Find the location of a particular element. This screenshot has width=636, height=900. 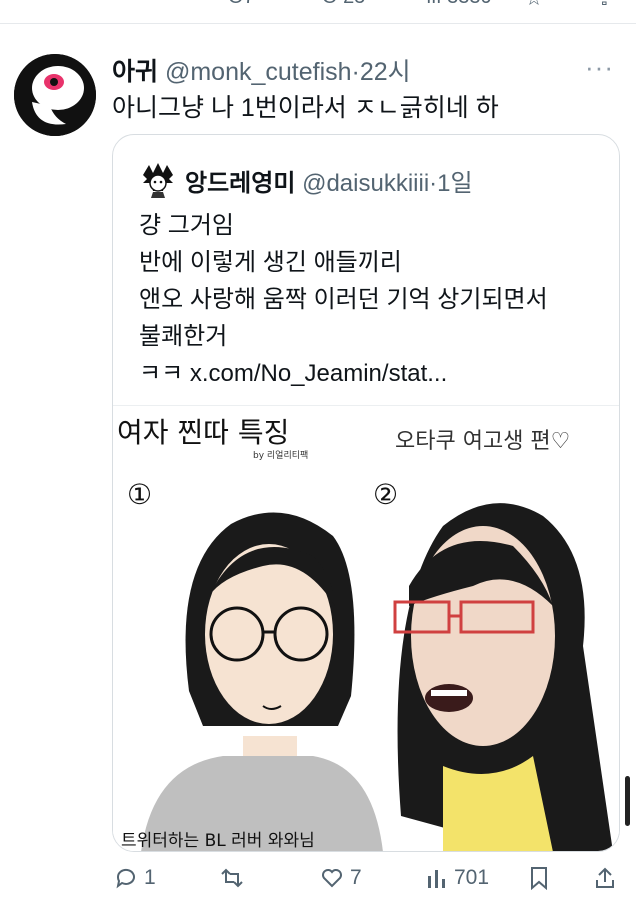

quote-line: 걍 그거임 is located at coordinates (186, 225).